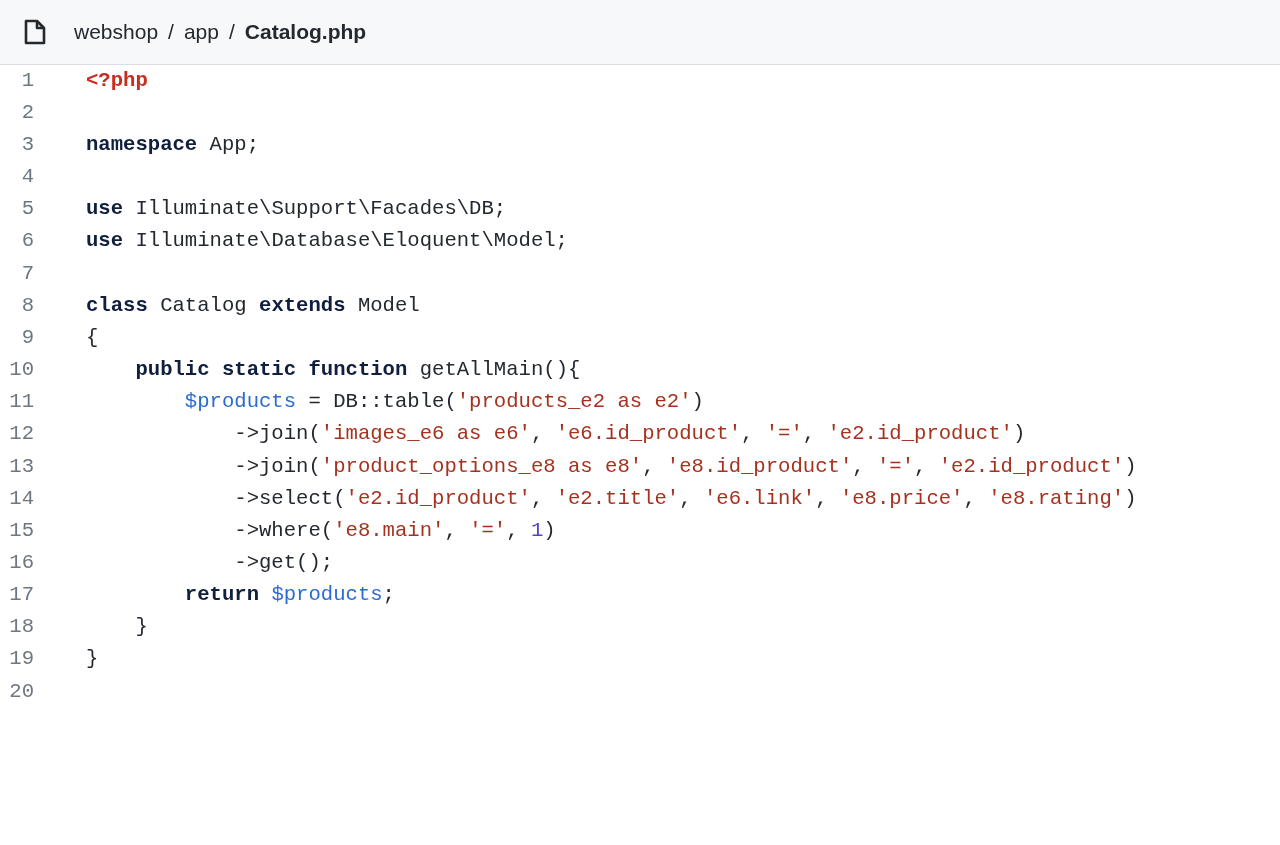 Image resolution: width=1280 pixels, height=845 pixels. What do you see at coordinates (21, 370) in the screenshot?
I see `line-number: 10` at bounding box center [21, 370].